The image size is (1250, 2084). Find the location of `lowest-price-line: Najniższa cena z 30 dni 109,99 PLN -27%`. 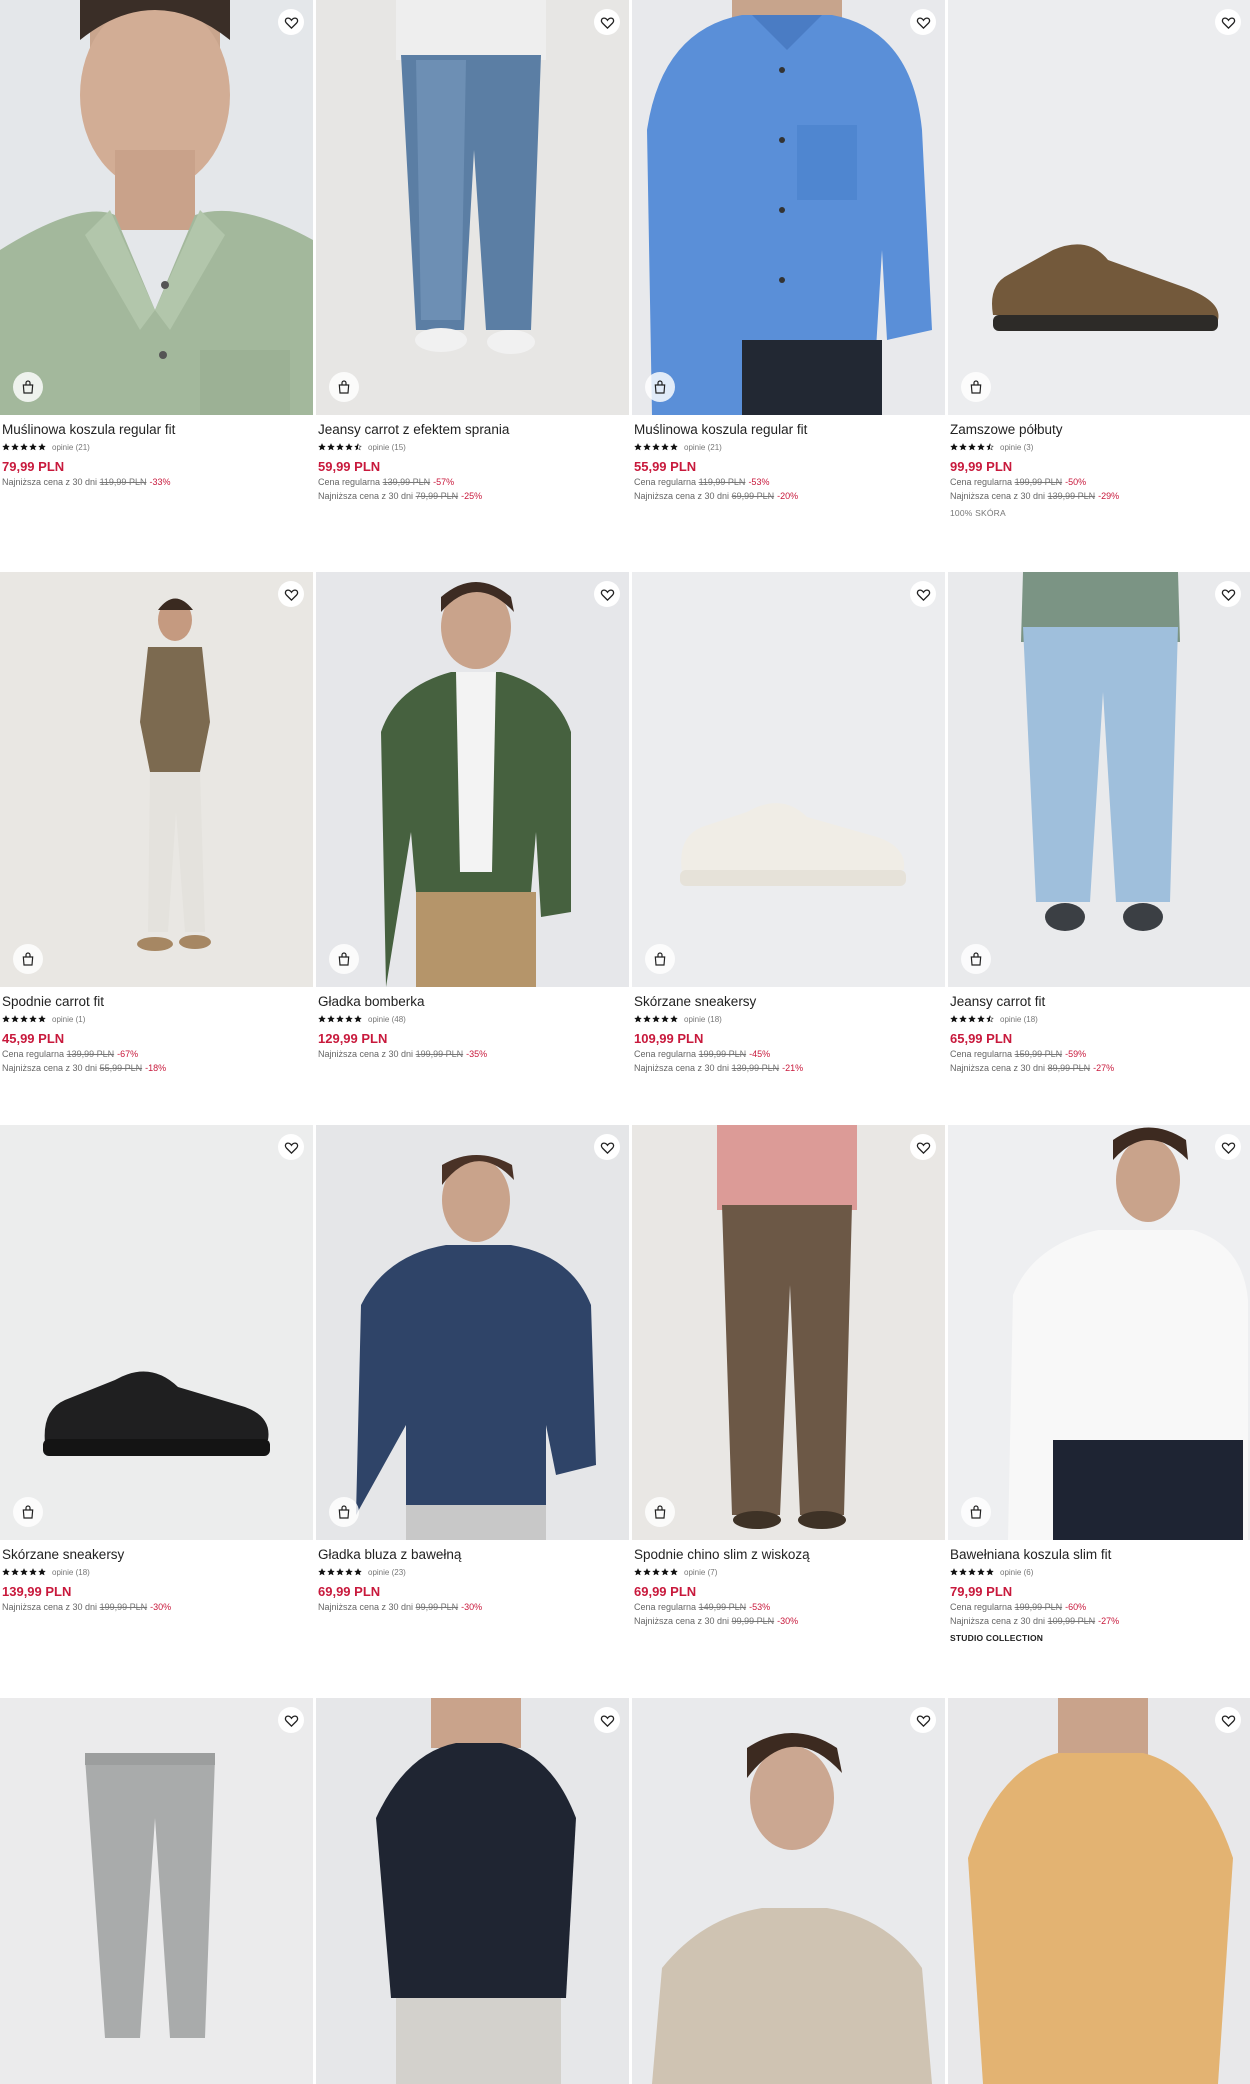

lowest-price-line: Najniższa cena z 30 dni 109,99 PLN -27% is located at coordinates (1099, 1621).